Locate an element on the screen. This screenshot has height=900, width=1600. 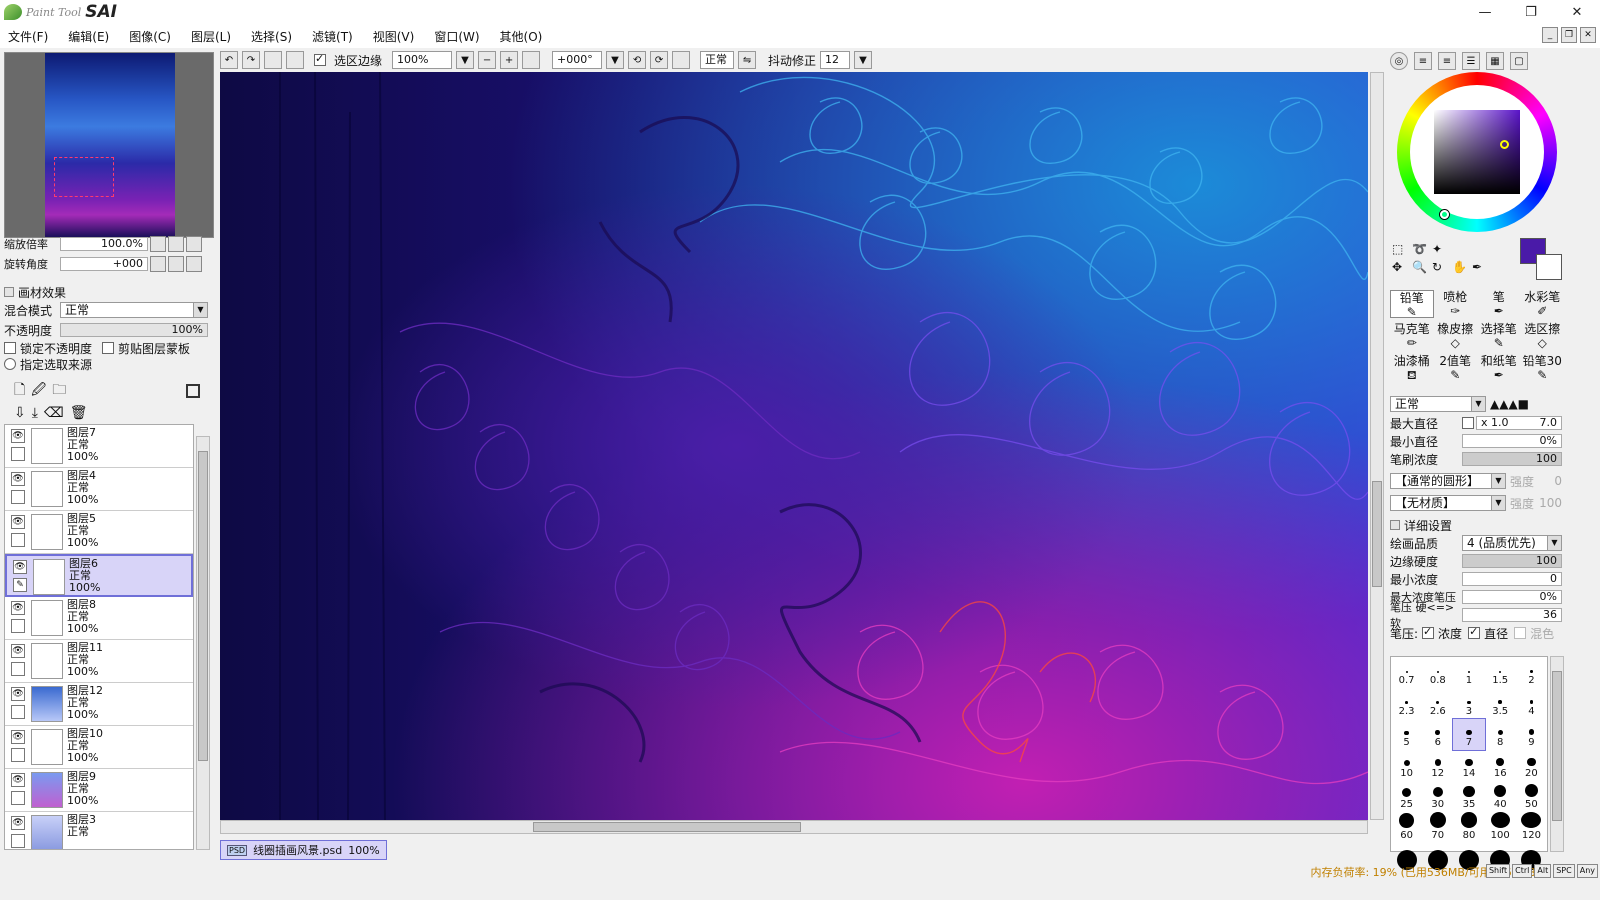
angle-select: +000° is located at coordinates (577, 60).